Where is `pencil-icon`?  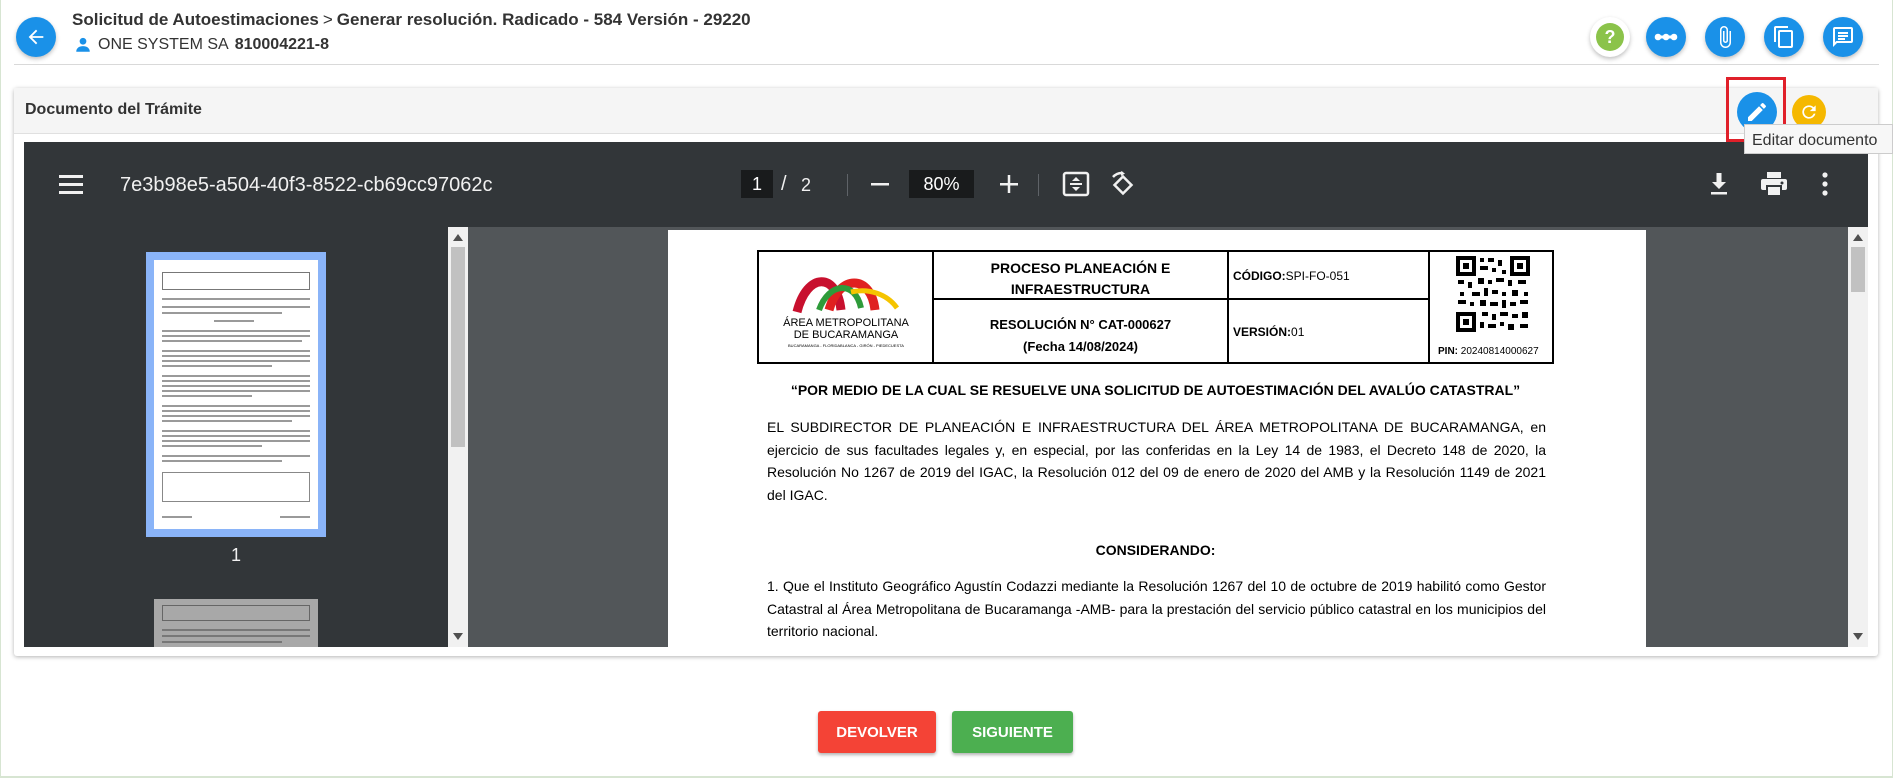 pencil-icon is located at coordinates (1757, 111).